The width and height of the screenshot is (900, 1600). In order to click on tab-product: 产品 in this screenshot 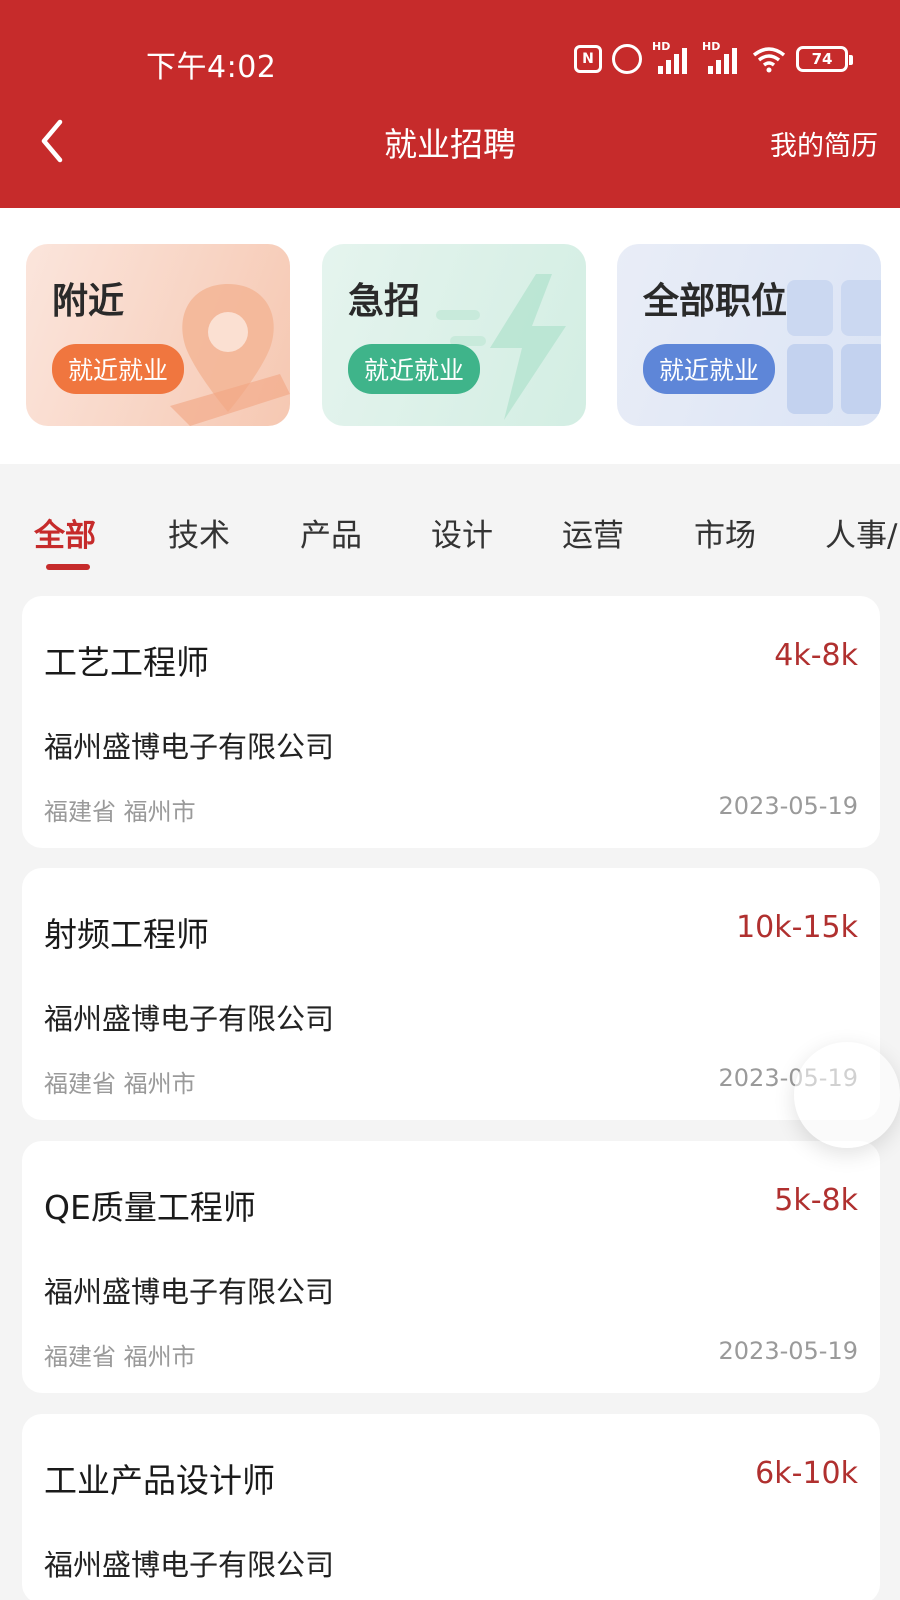, I will do `click(331, 532)`.